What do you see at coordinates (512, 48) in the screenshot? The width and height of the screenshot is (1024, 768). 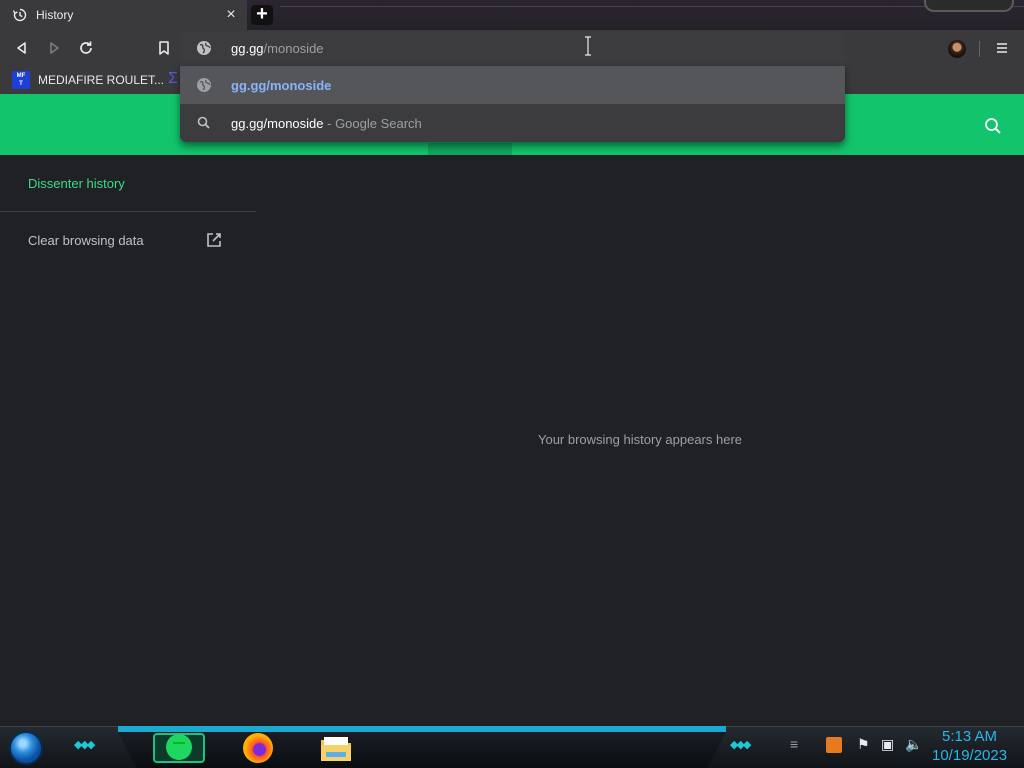 I see `address-bar: gg.gg/monoside` at bounding box center [512, 48].